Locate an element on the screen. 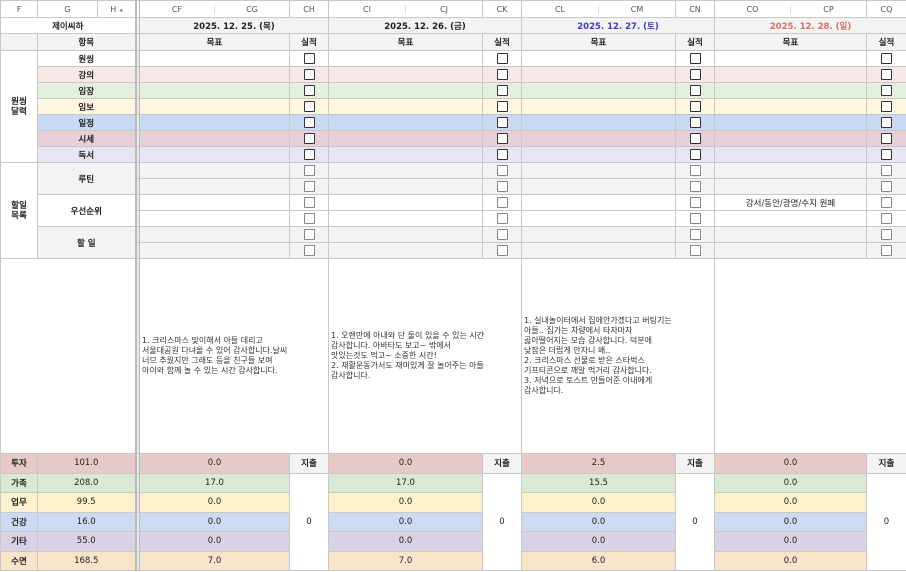 The width and height of the screenshot is (906, 572). column-header-CL: CL is located at coordinates (561, 9).